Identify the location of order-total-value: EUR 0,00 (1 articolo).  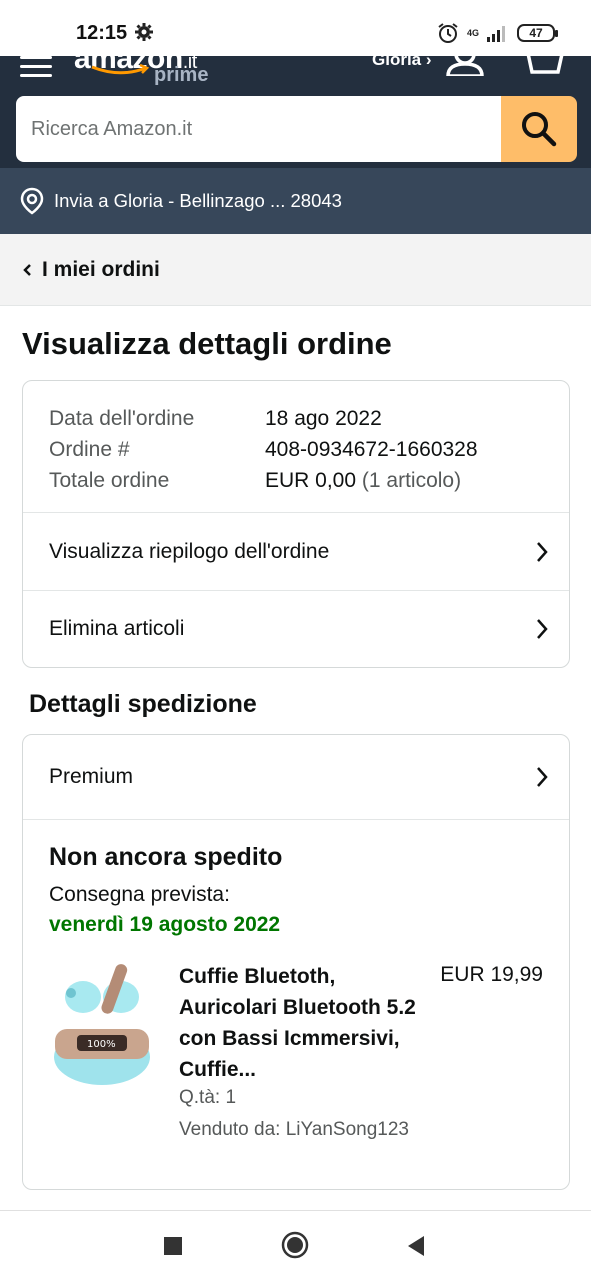
(363, 480).